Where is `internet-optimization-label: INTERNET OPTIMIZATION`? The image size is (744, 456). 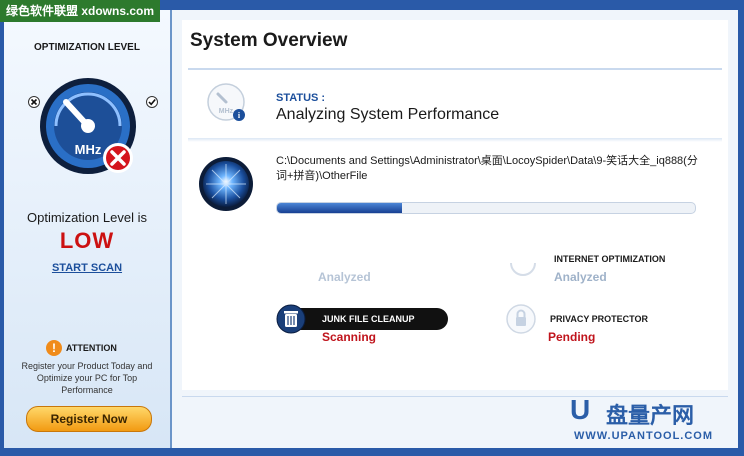 internet-optimization-label: INTERNET OPTIMIZATION is located at coordinates (610, 259).